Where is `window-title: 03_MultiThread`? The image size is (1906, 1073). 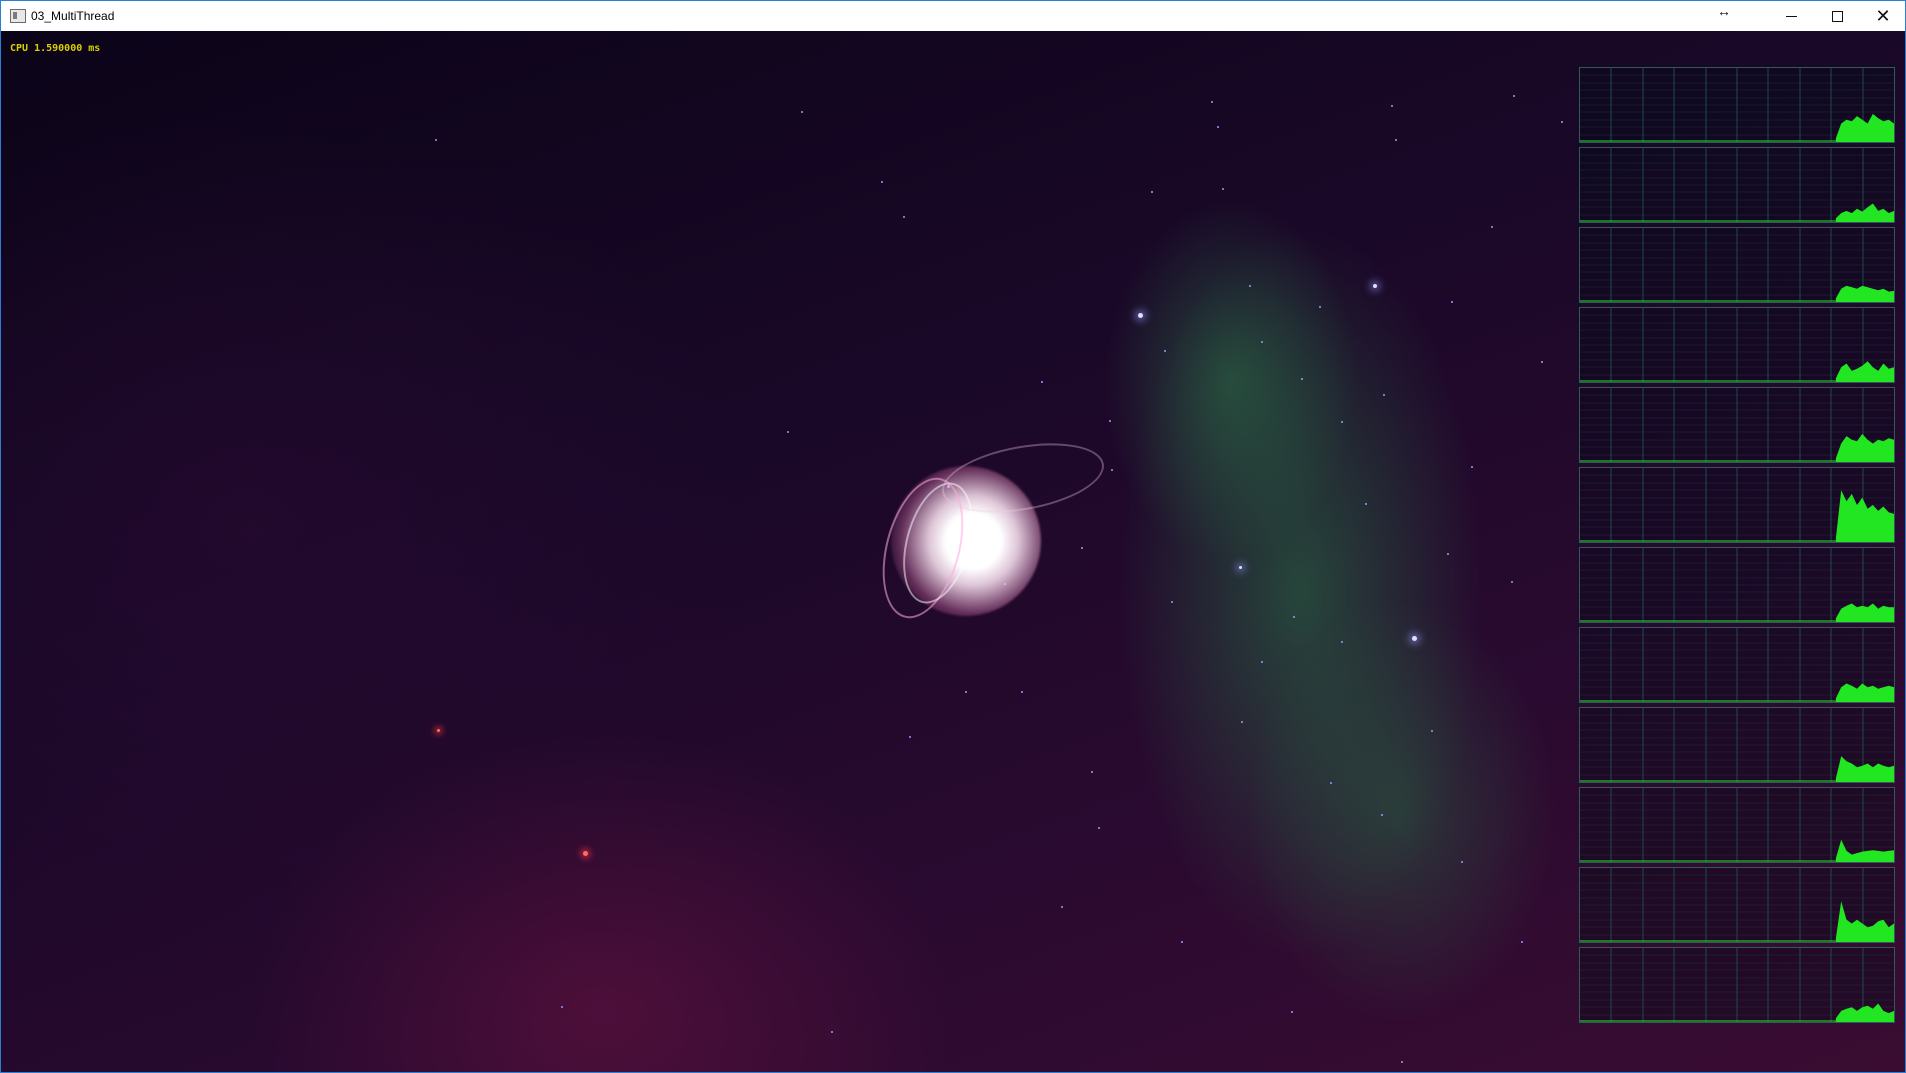
window-title: 03_MultiThread is located at coordinates (73, 16).